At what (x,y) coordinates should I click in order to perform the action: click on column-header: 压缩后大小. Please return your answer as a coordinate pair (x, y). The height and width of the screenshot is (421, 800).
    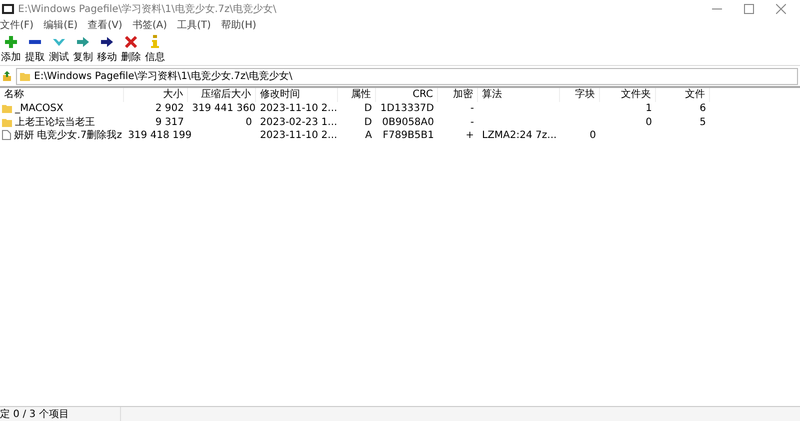
    Looking at the image, I should click on (222, 95).